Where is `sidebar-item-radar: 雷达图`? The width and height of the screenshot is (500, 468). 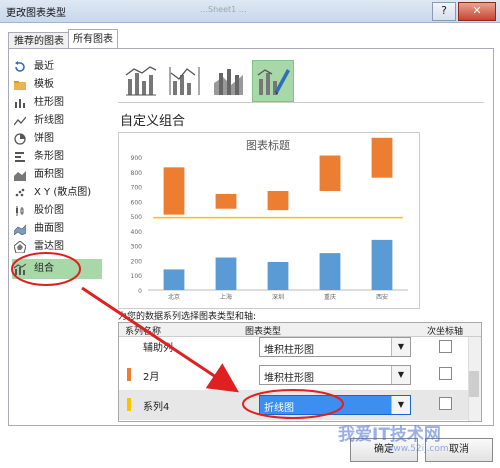
sidebar-item-radar: 雷达图 is located at coordinates (57, 247).